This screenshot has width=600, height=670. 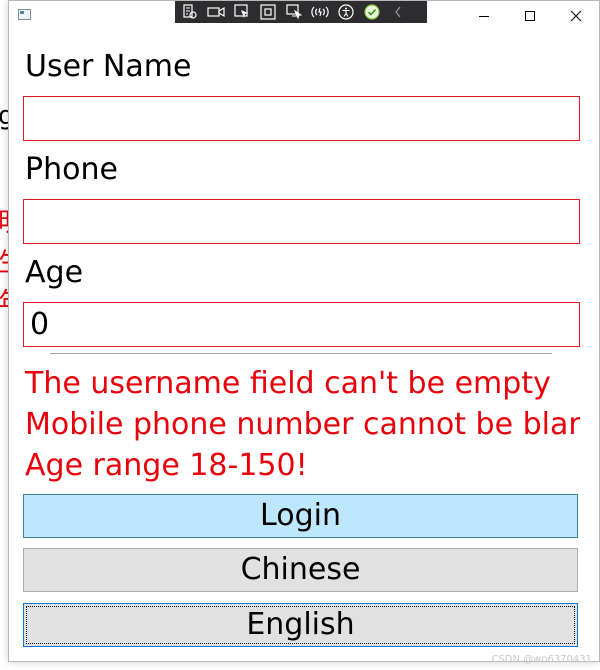 What do you see at coordinates (530, 16) in the screenshot?
I see `maximize-button` at bounding box center [530, 16].